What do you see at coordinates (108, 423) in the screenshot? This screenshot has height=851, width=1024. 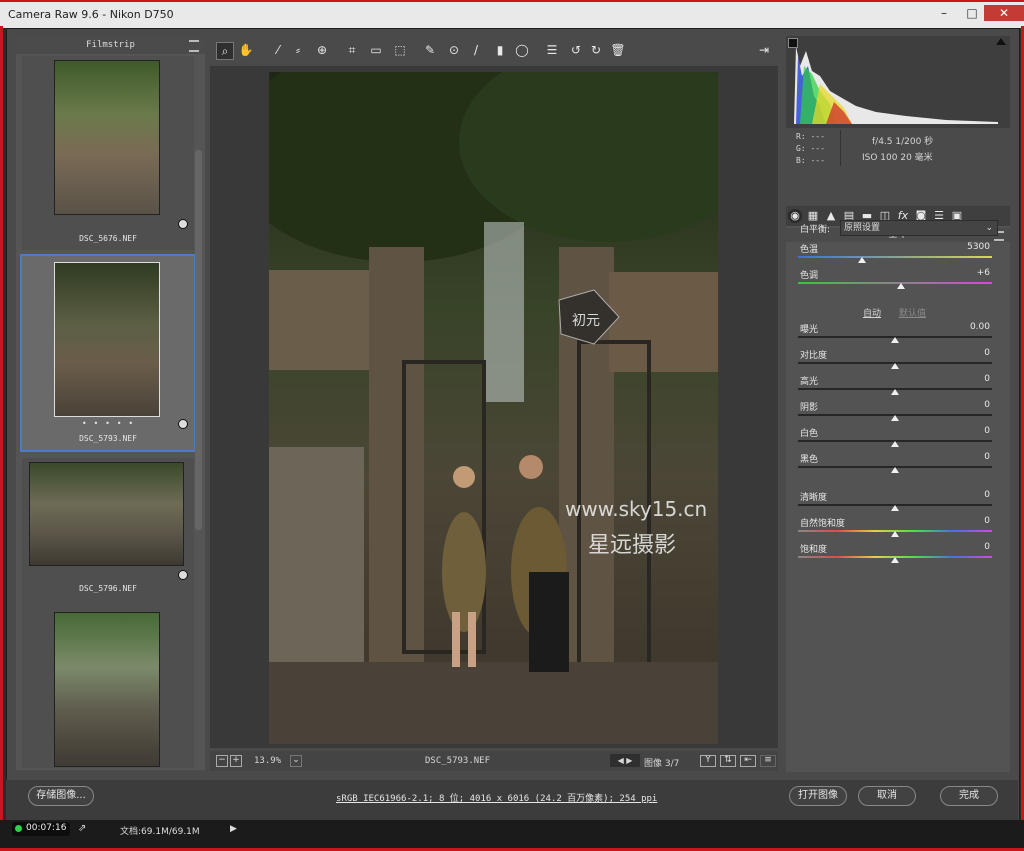 I see `rating-dots: • • • • •` at bounding box center [108, 423].